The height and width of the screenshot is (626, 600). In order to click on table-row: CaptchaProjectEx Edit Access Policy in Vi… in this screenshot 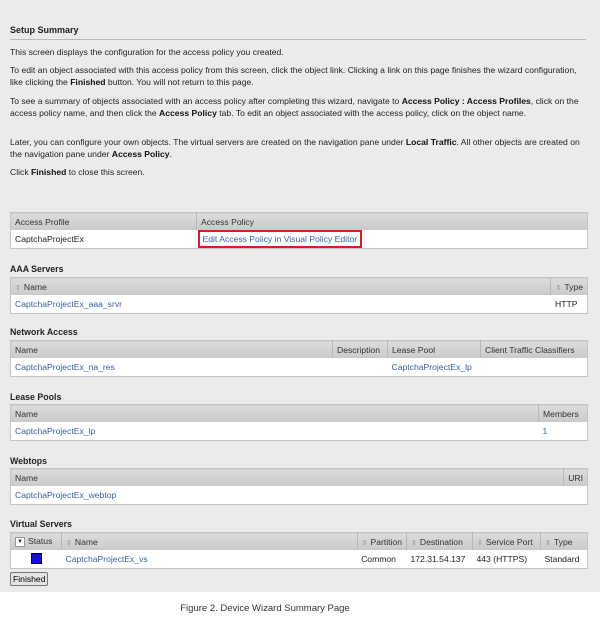, I will do `click(299, 239)`.